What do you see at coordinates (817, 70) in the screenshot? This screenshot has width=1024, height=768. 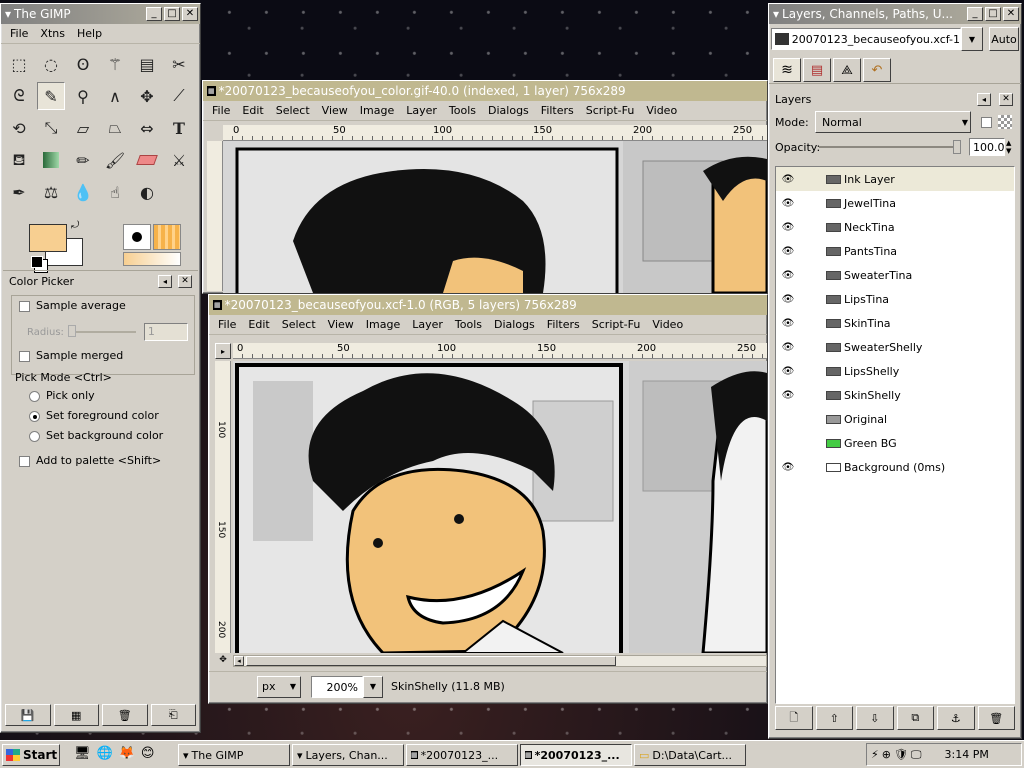 I see `channels-tab-icon: ▤` at bounding box center [817, 70].